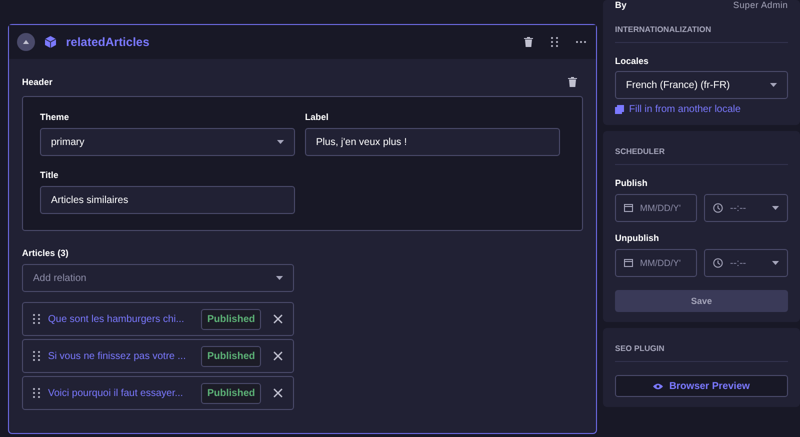 The width and height of the screenshot is (800, 437). What do you see at coordinates (108, 42) in the screenshot?
I see `component-name: relatedArticles` at bounding box center [108, 42].